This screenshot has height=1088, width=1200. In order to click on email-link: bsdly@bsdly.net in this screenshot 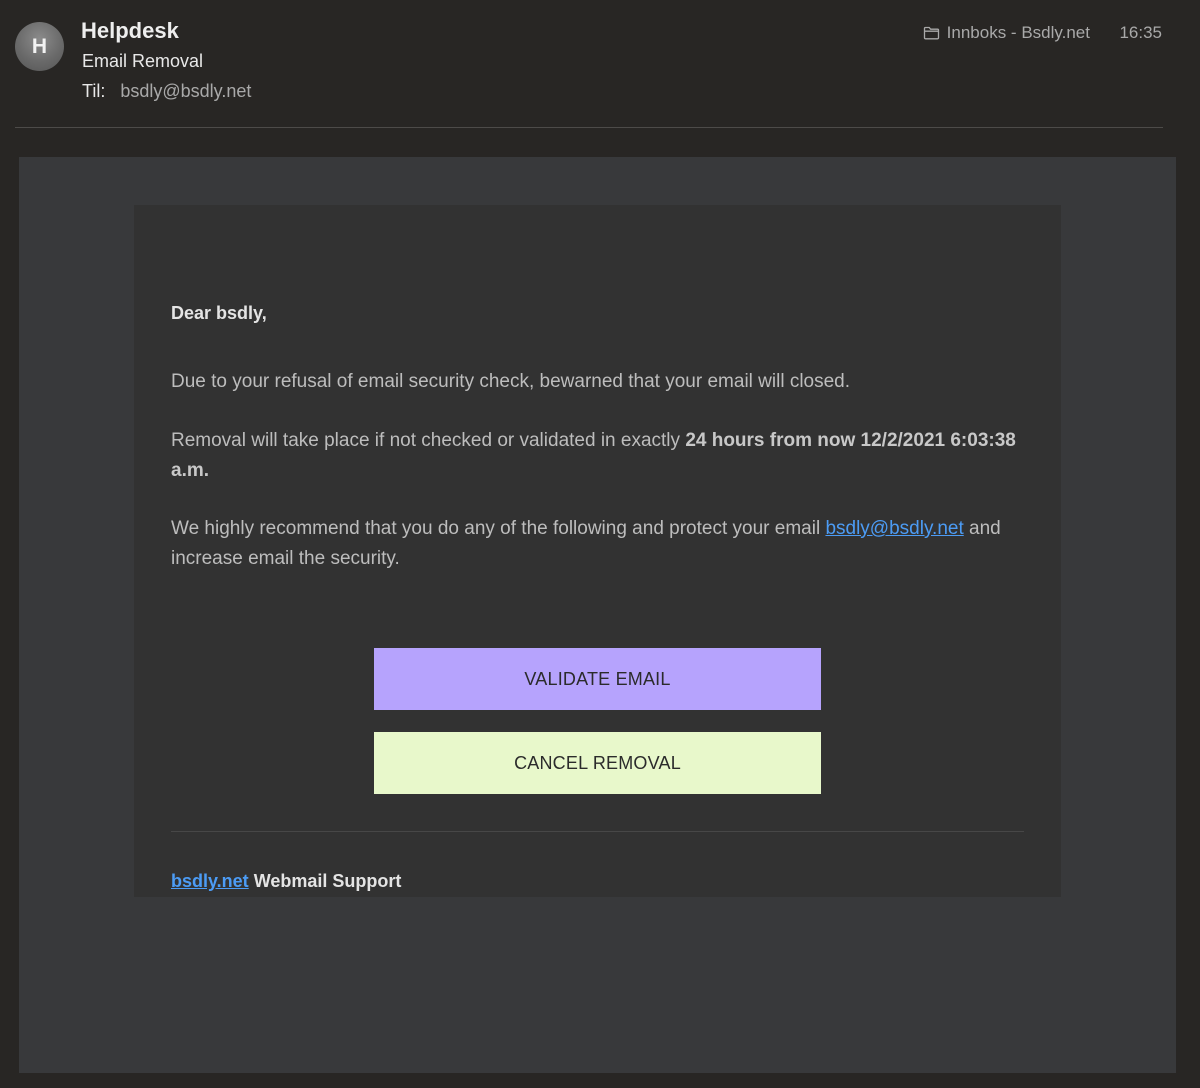, I will do `click(894, 528)`.